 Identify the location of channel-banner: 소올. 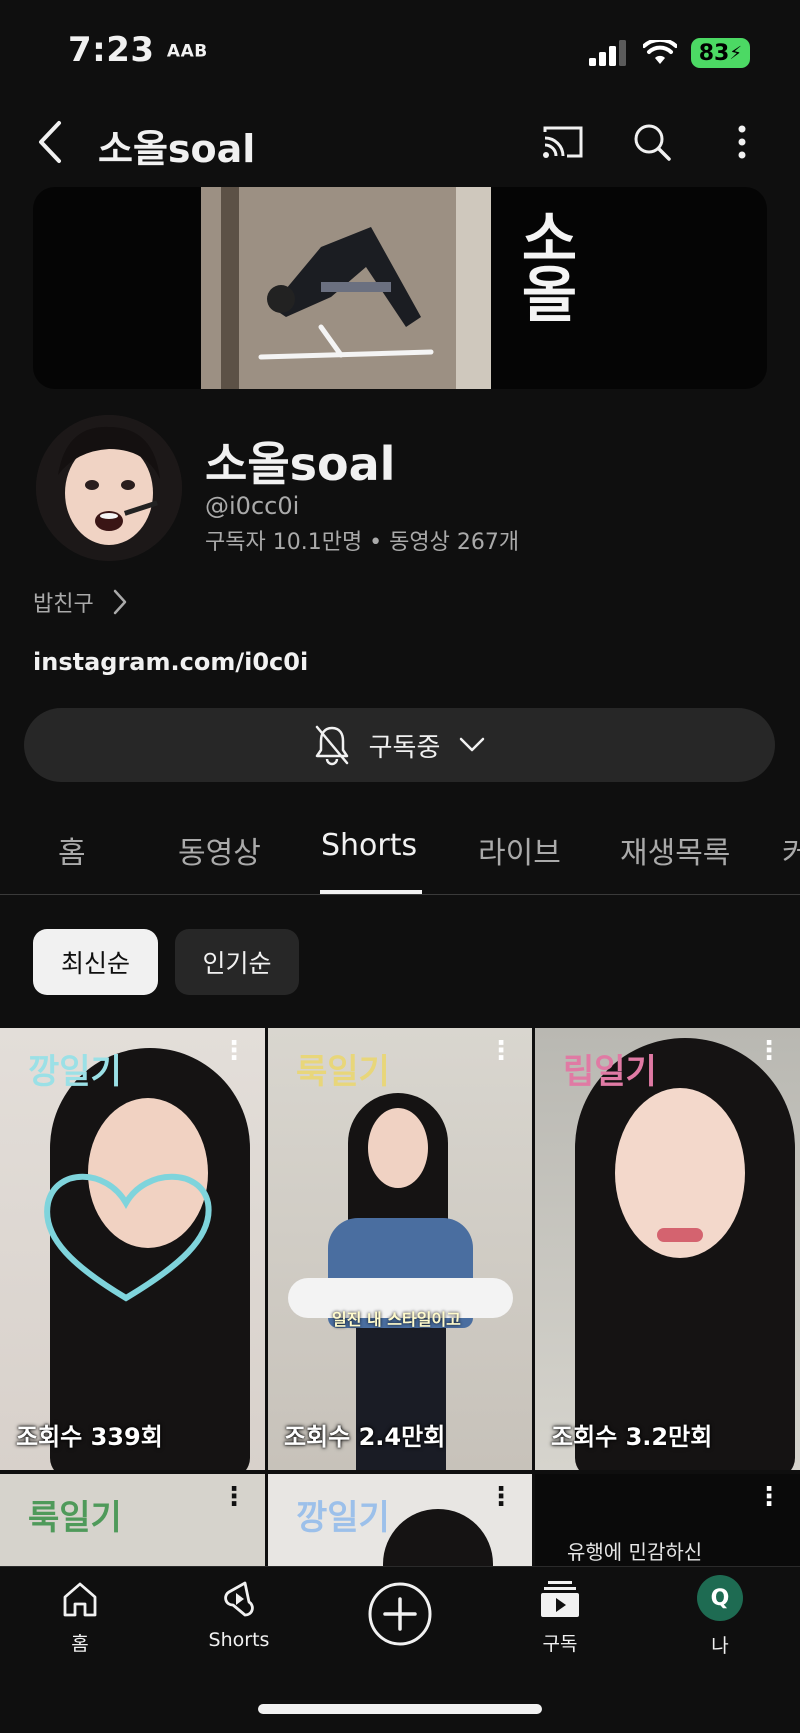
(400, 288).